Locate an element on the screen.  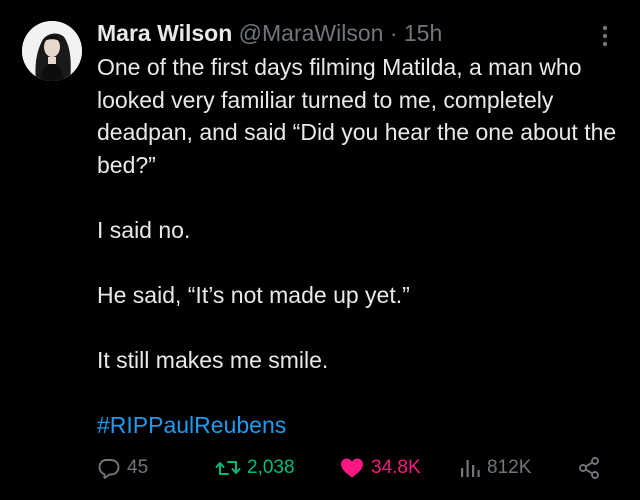
more-vertical-icon is located at coordinates (605, 36).